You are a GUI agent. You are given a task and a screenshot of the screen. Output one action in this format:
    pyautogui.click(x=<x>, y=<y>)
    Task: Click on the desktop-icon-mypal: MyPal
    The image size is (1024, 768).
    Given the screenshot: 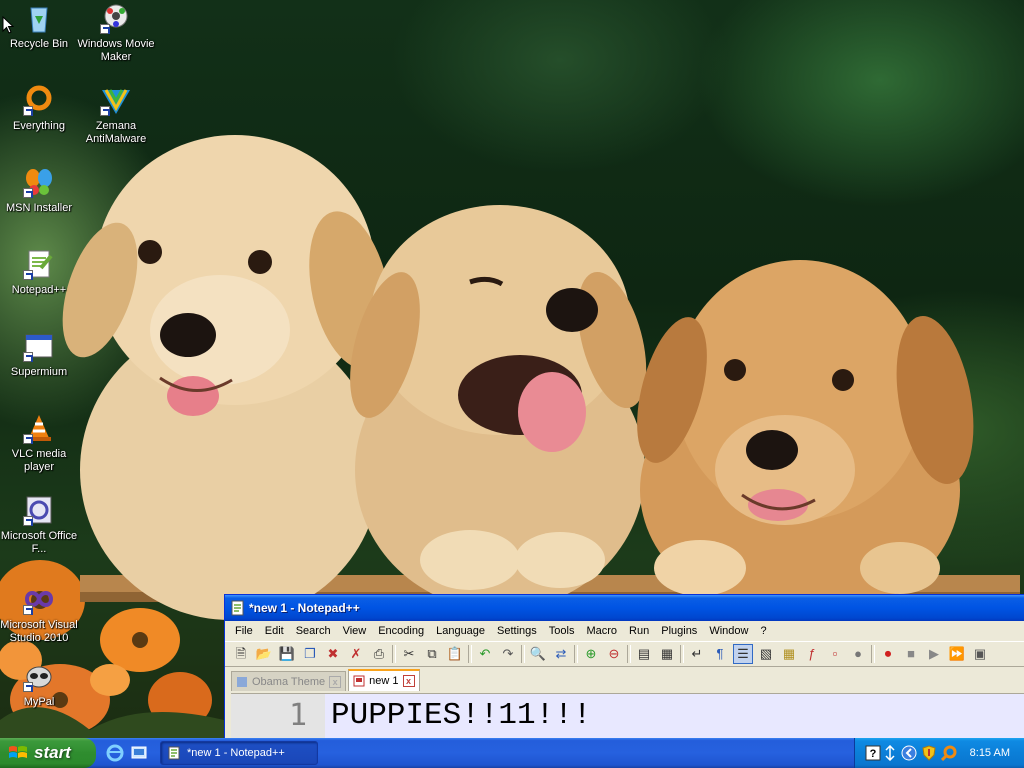 What is the action you would take?
    pyautogui.click(x=39, y=684)
    